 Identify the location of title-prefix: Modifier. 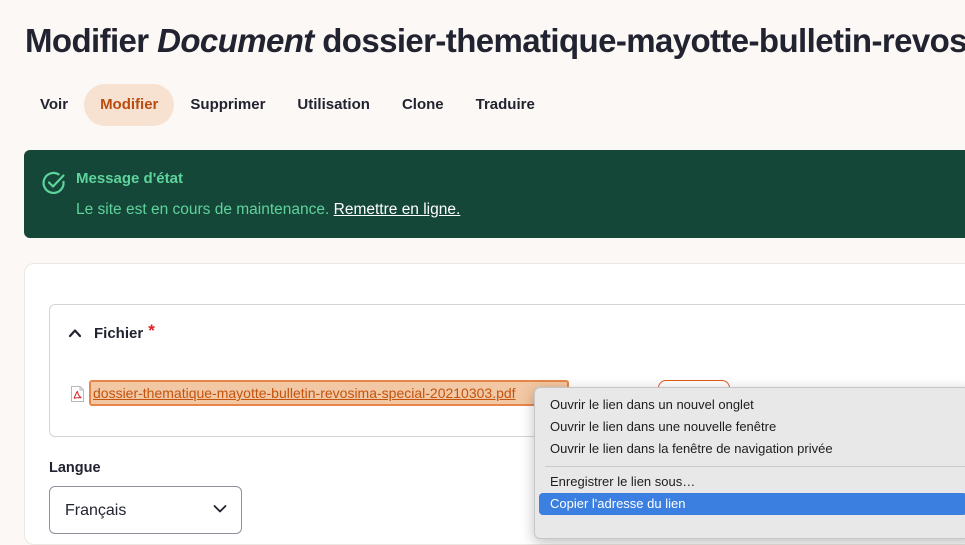
(91, 40).